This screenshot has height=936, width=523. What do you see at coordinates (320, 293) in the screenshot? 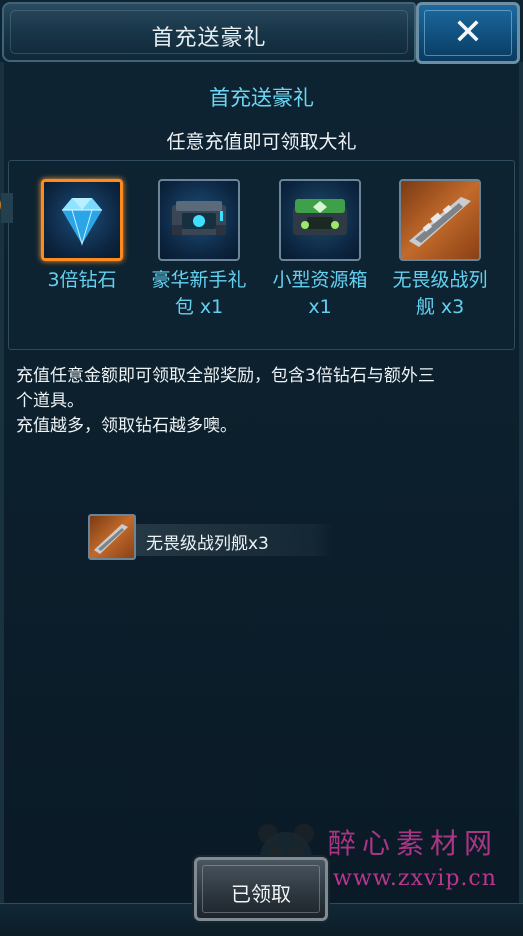
I see `reward-name: 小型资源箱 x1` at bounding box center [320, 293].